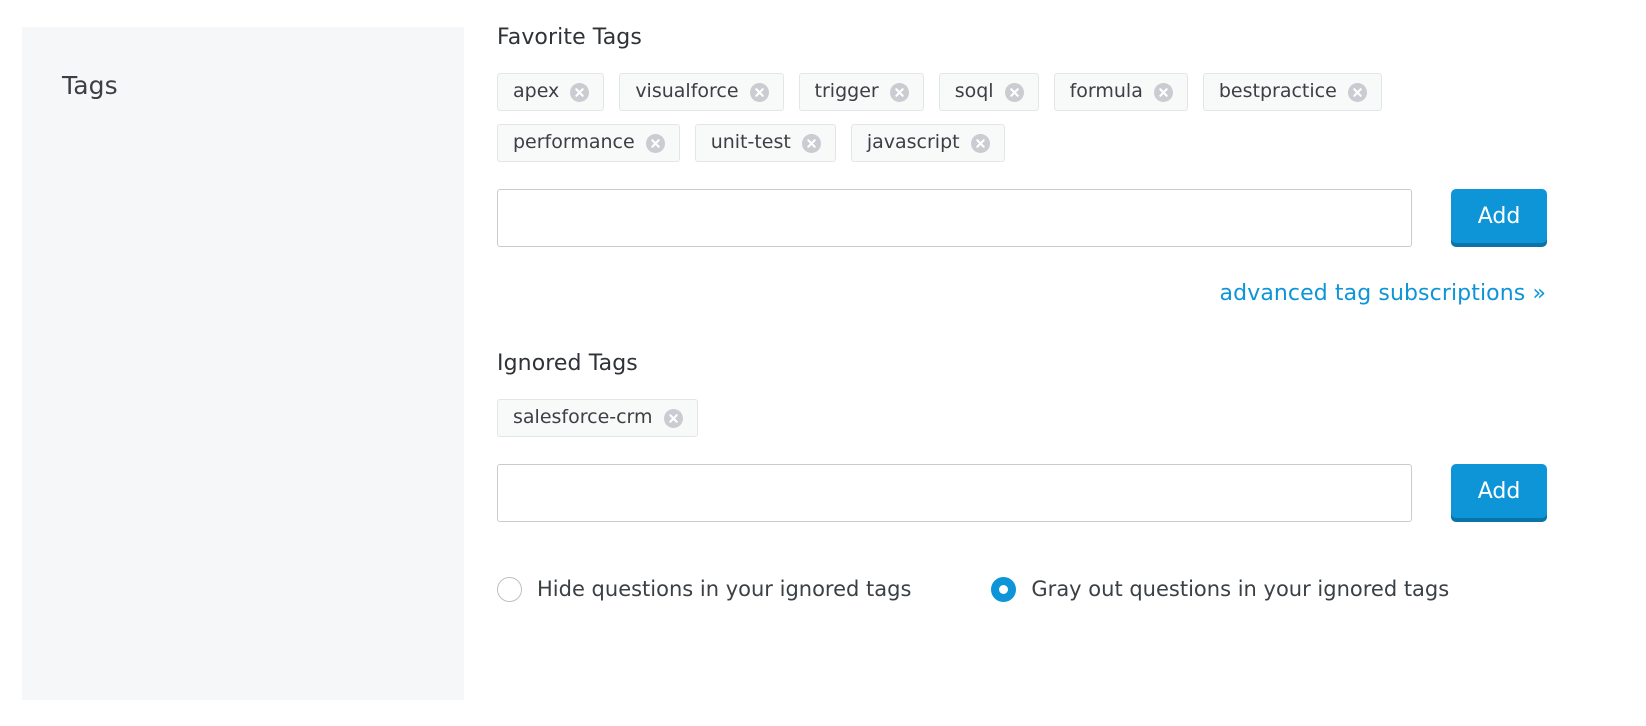 Image resolution: width=1646 pixels, height=726 pixels. I want to click on tag-chip: performance, so click(588, 143).